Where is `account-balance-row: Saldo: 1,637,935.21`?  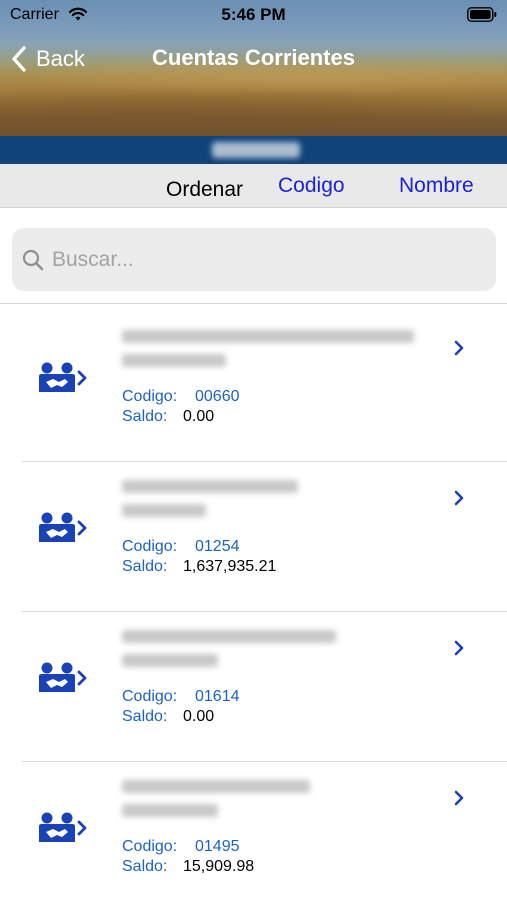 account-balance-row: Saldo: 1,637,935.21 is located at coordinates (199, 567).